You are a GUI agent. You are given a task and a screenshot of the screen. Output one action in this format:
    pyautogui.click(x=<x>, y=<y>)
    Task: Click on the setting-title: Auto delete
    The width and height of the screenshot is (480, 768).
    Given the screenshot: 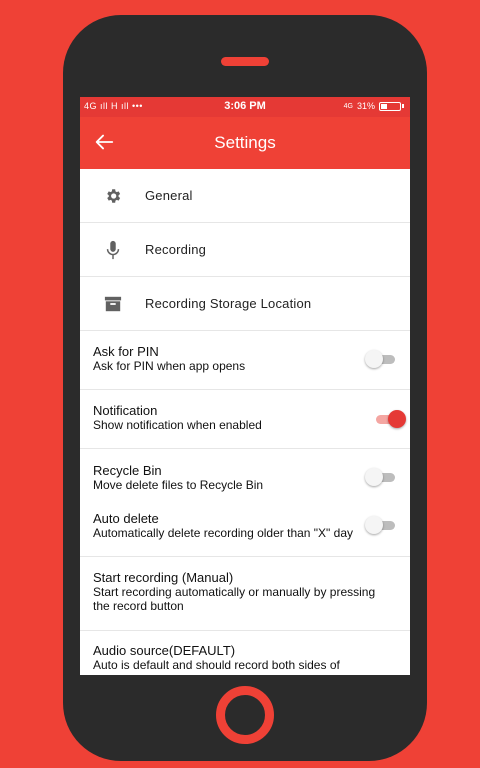 What is the action you would take?
    pyautogui.click(x=126, y=518)
    